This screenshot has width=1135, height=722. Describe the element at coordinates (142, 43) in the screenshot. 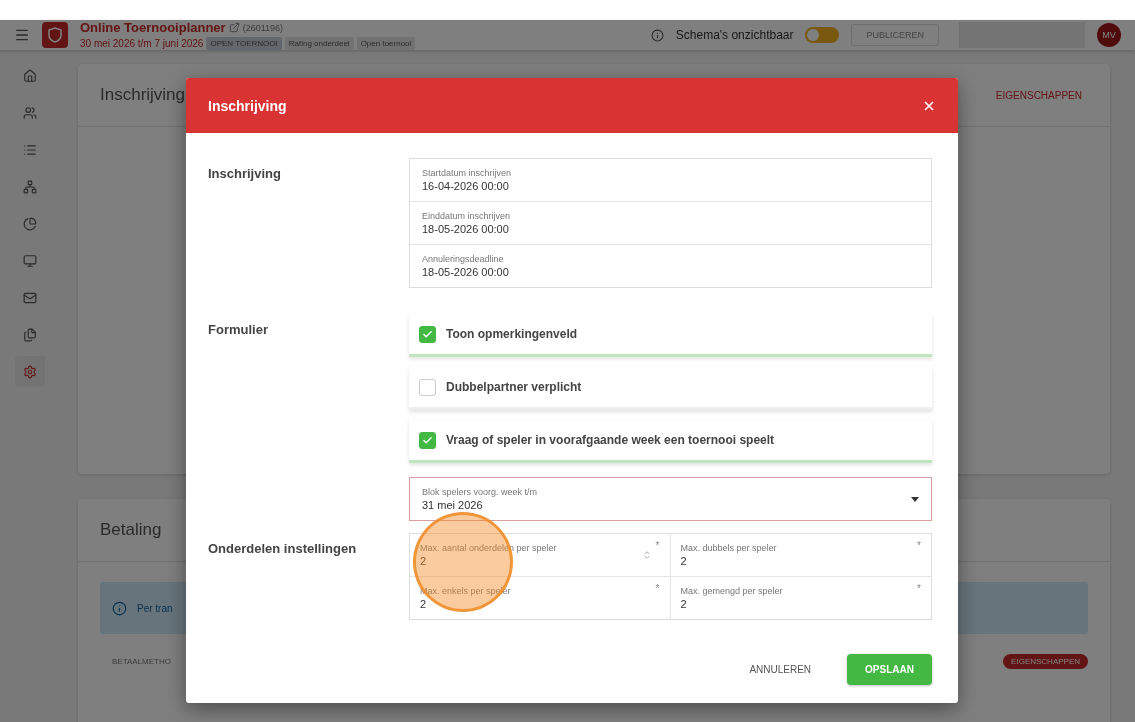

I see `tournament-dates: 30 mei 2026 t/m 7 juni 2026` at that location.